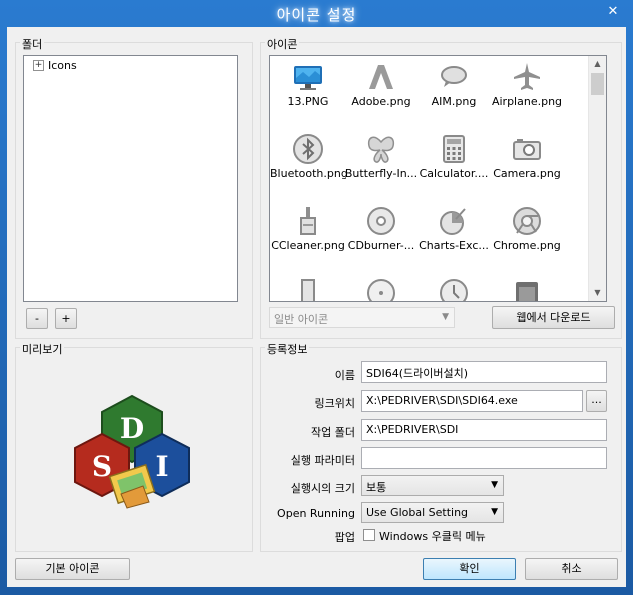 The image size is (633, 595). What do you see at coordinates (527, 221) in the screenshot?
I see `chrome-icon` at bounding box center [527, 221].